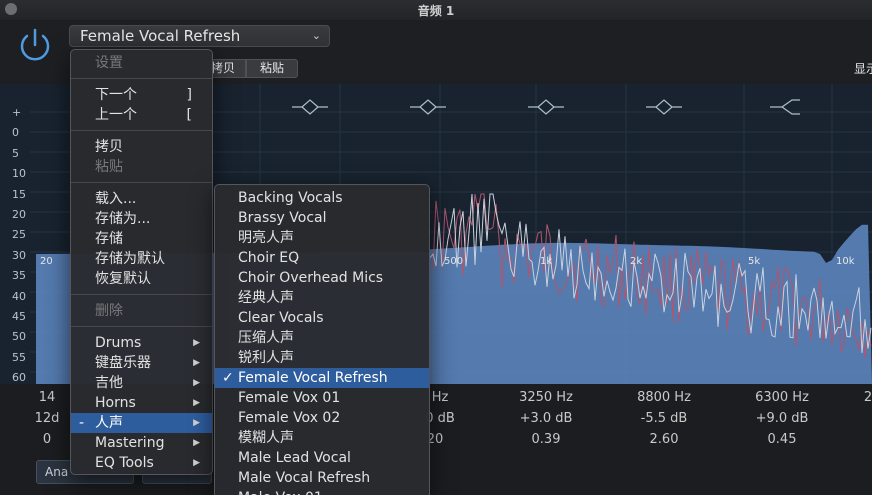 The image size is (872, 495). Describe the element at coordinates (436, 11) in the screenshot. I see `window-title: 音频 1` at that location.